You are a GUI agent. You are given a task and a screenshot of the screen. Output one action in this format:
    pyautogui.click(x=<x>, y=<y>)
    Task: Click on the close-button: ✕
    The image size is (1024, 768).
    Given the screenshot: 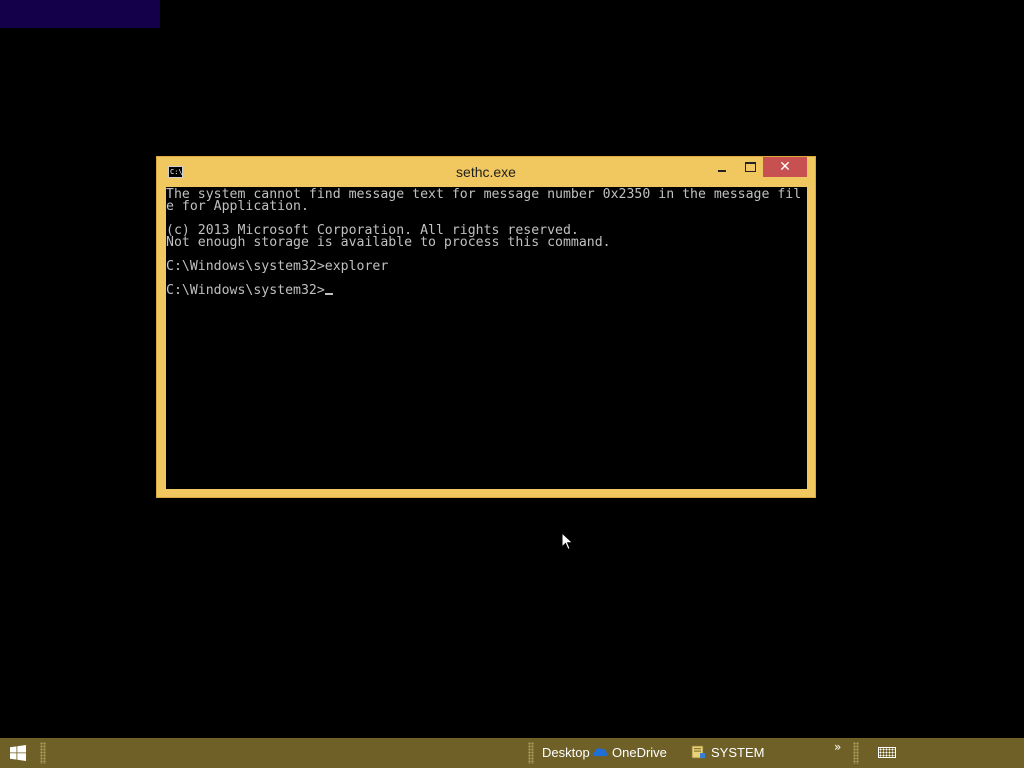 What is the action you would take?
    pyautogui.click(x=785, y=167)
    